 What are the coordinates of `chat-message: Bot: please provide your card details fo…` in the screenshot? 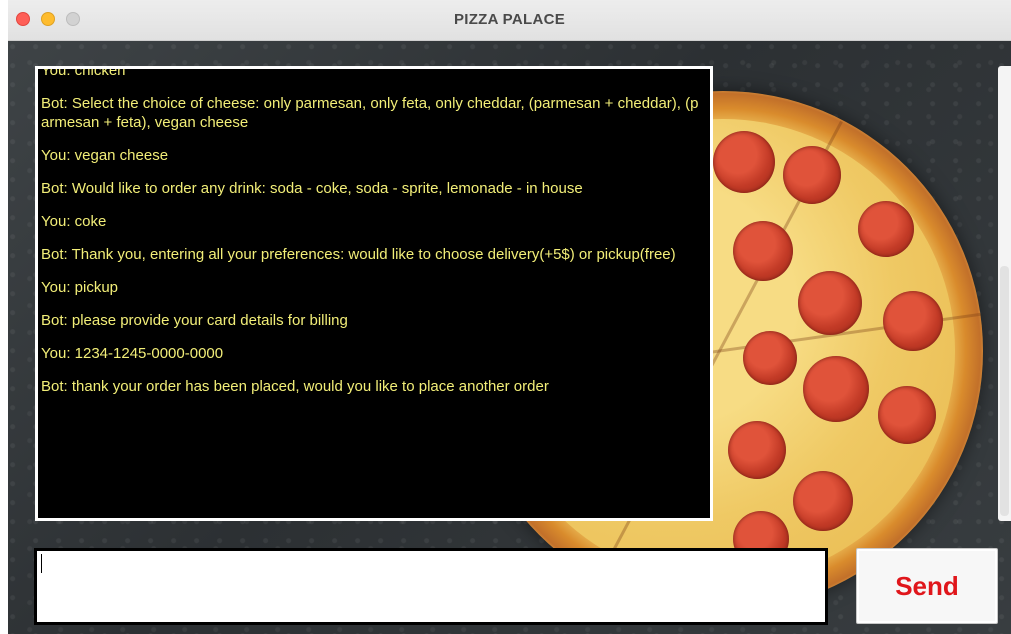 It's located at (194, 320).